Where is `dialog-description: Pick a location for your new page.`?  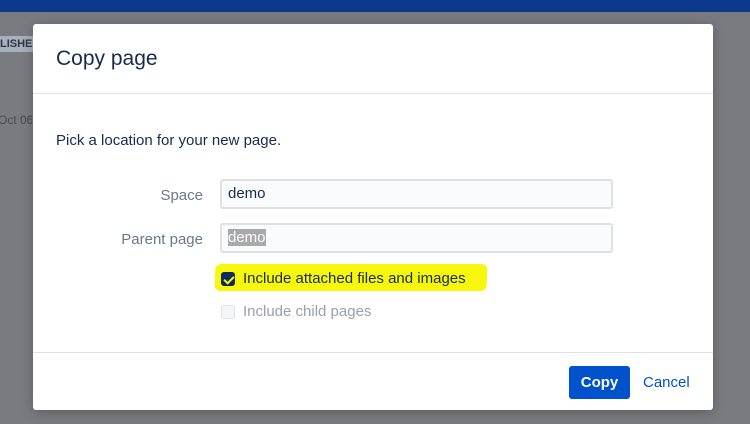
dialog-description: Pick a location for your new page. is located at coordinates (169, 140).